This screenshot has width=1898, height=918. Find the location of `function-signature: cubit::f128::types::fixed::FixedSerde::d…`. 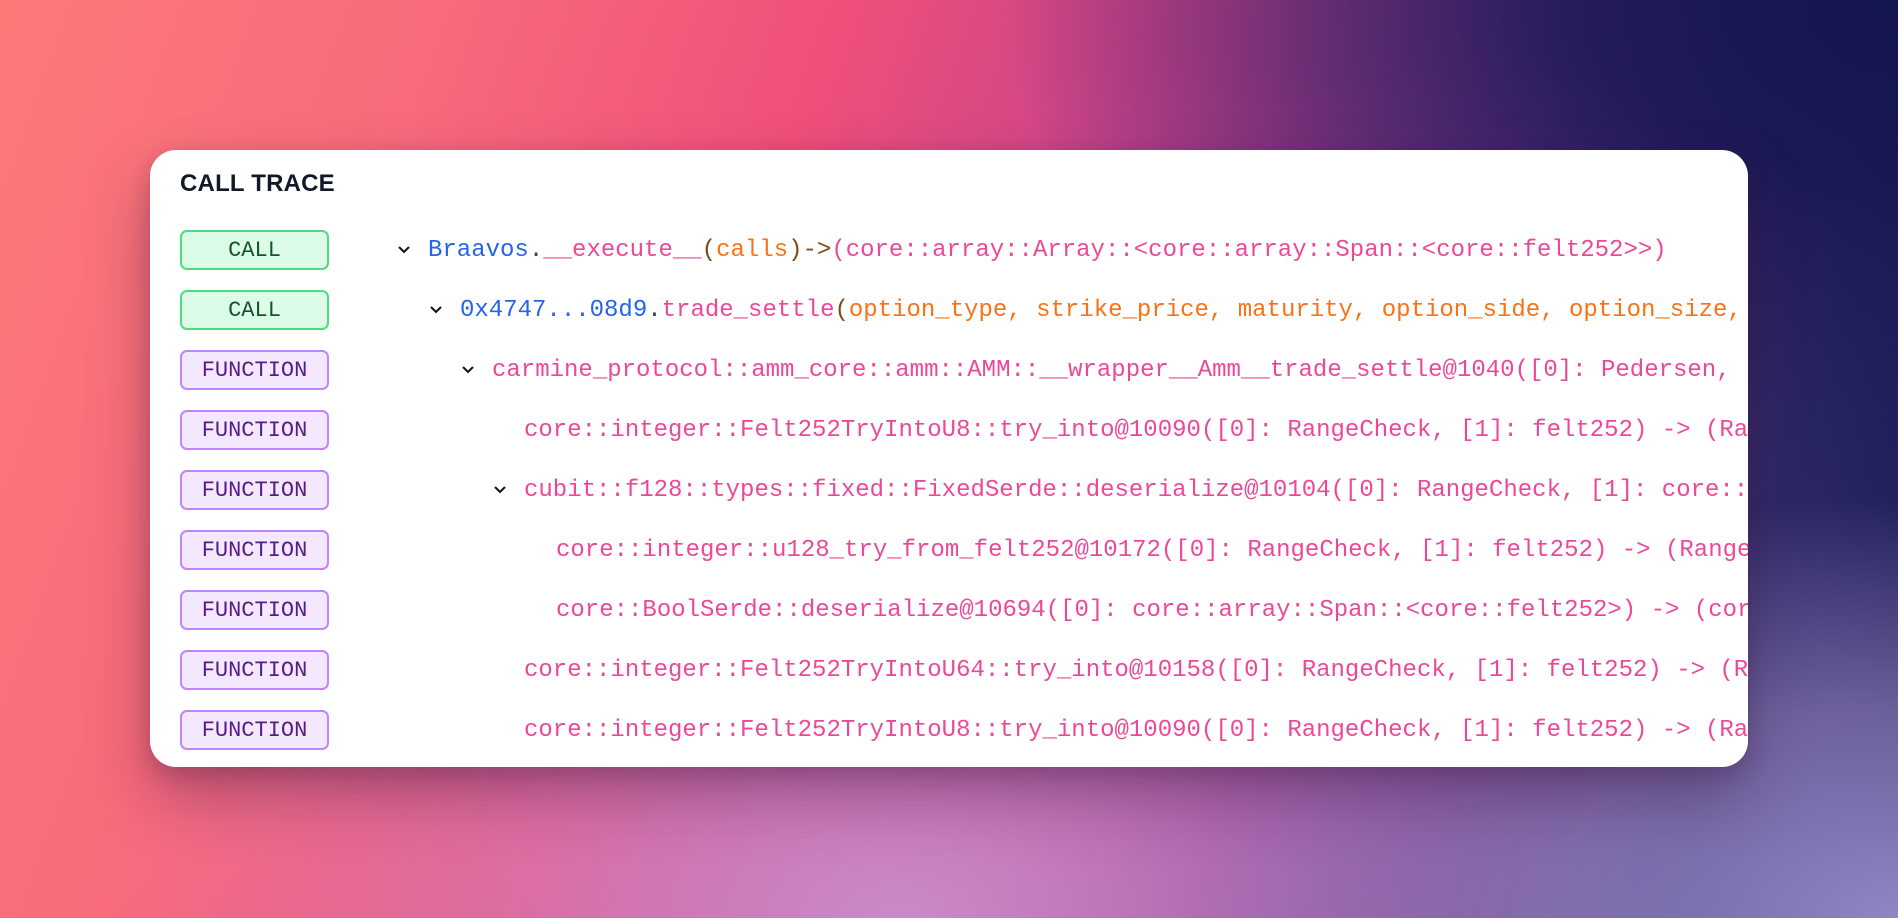

function-signature: cubit::f128::types::fixed::FixedSerde::d… is located at coordinates (1136, 490).